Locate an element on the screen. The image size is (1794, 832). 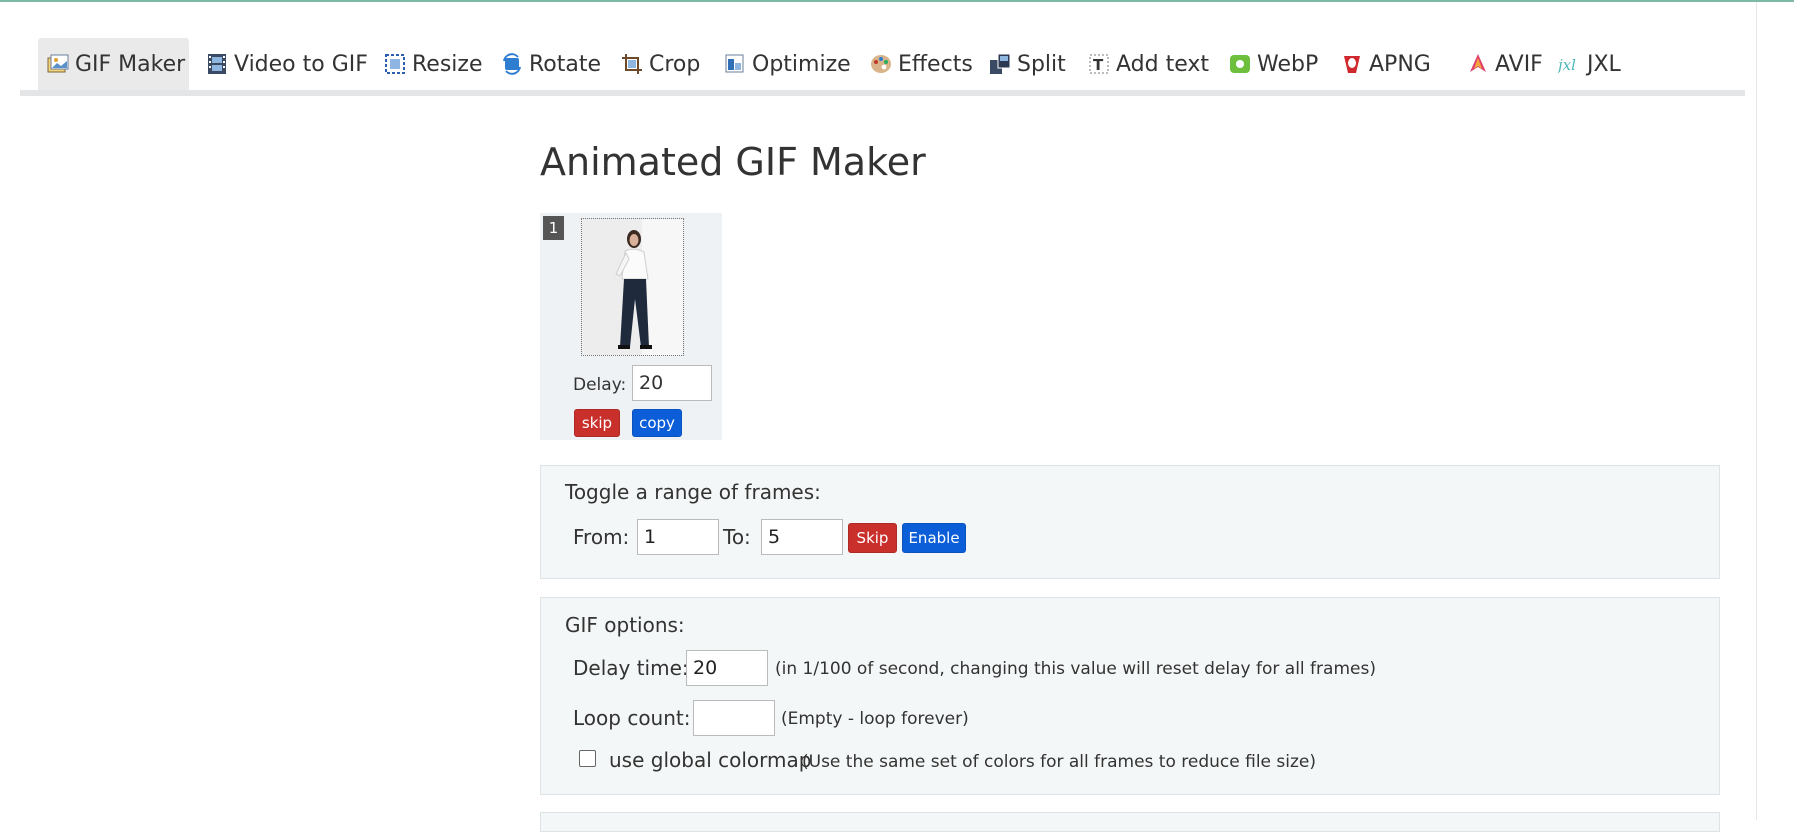
loop-count-hint: (Empty - loop forever) is located at coordinates (875, 719).